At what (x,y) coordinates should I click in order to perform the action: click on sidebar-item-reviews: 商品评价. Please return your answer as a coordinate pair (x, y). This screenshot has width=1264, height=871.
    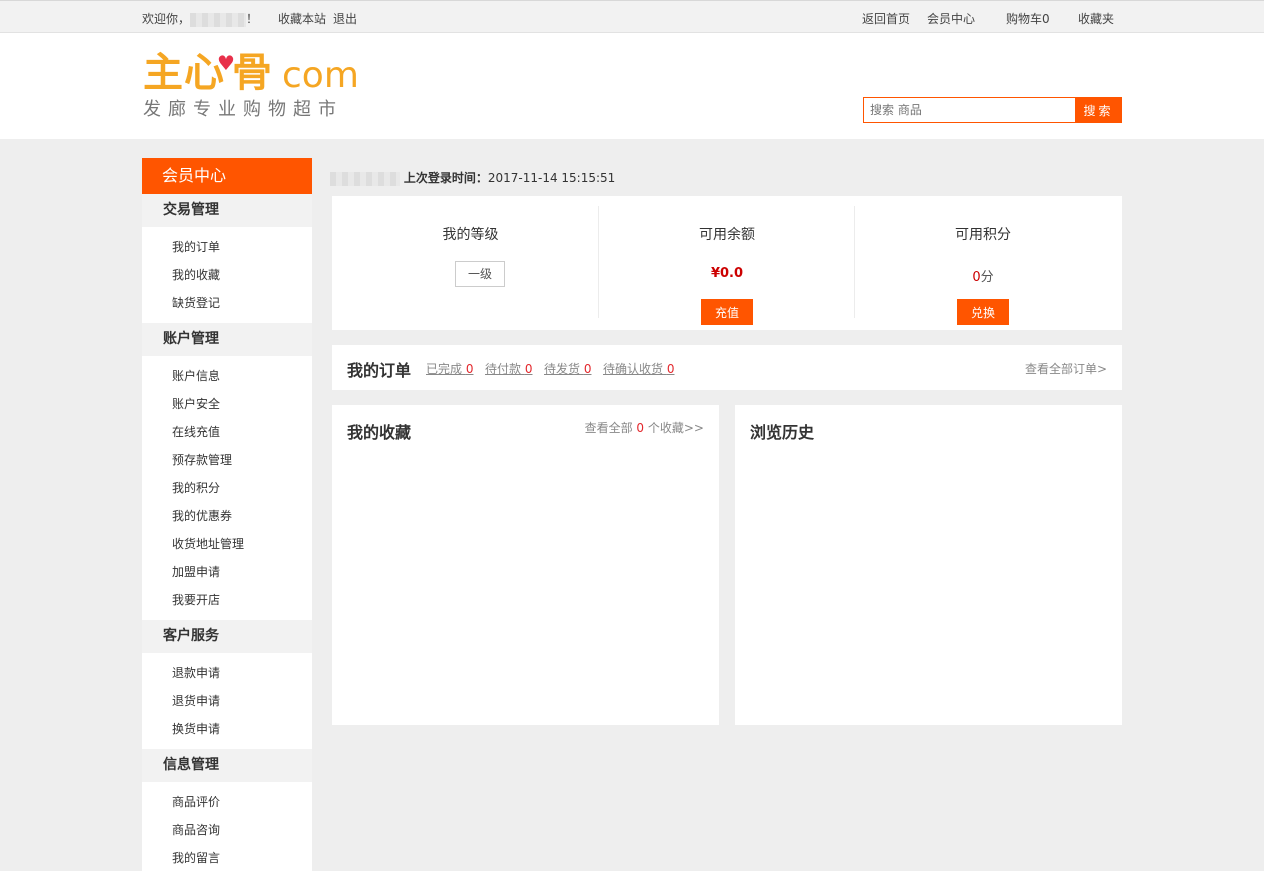
    Looking at the image, I should click on (227, 802).